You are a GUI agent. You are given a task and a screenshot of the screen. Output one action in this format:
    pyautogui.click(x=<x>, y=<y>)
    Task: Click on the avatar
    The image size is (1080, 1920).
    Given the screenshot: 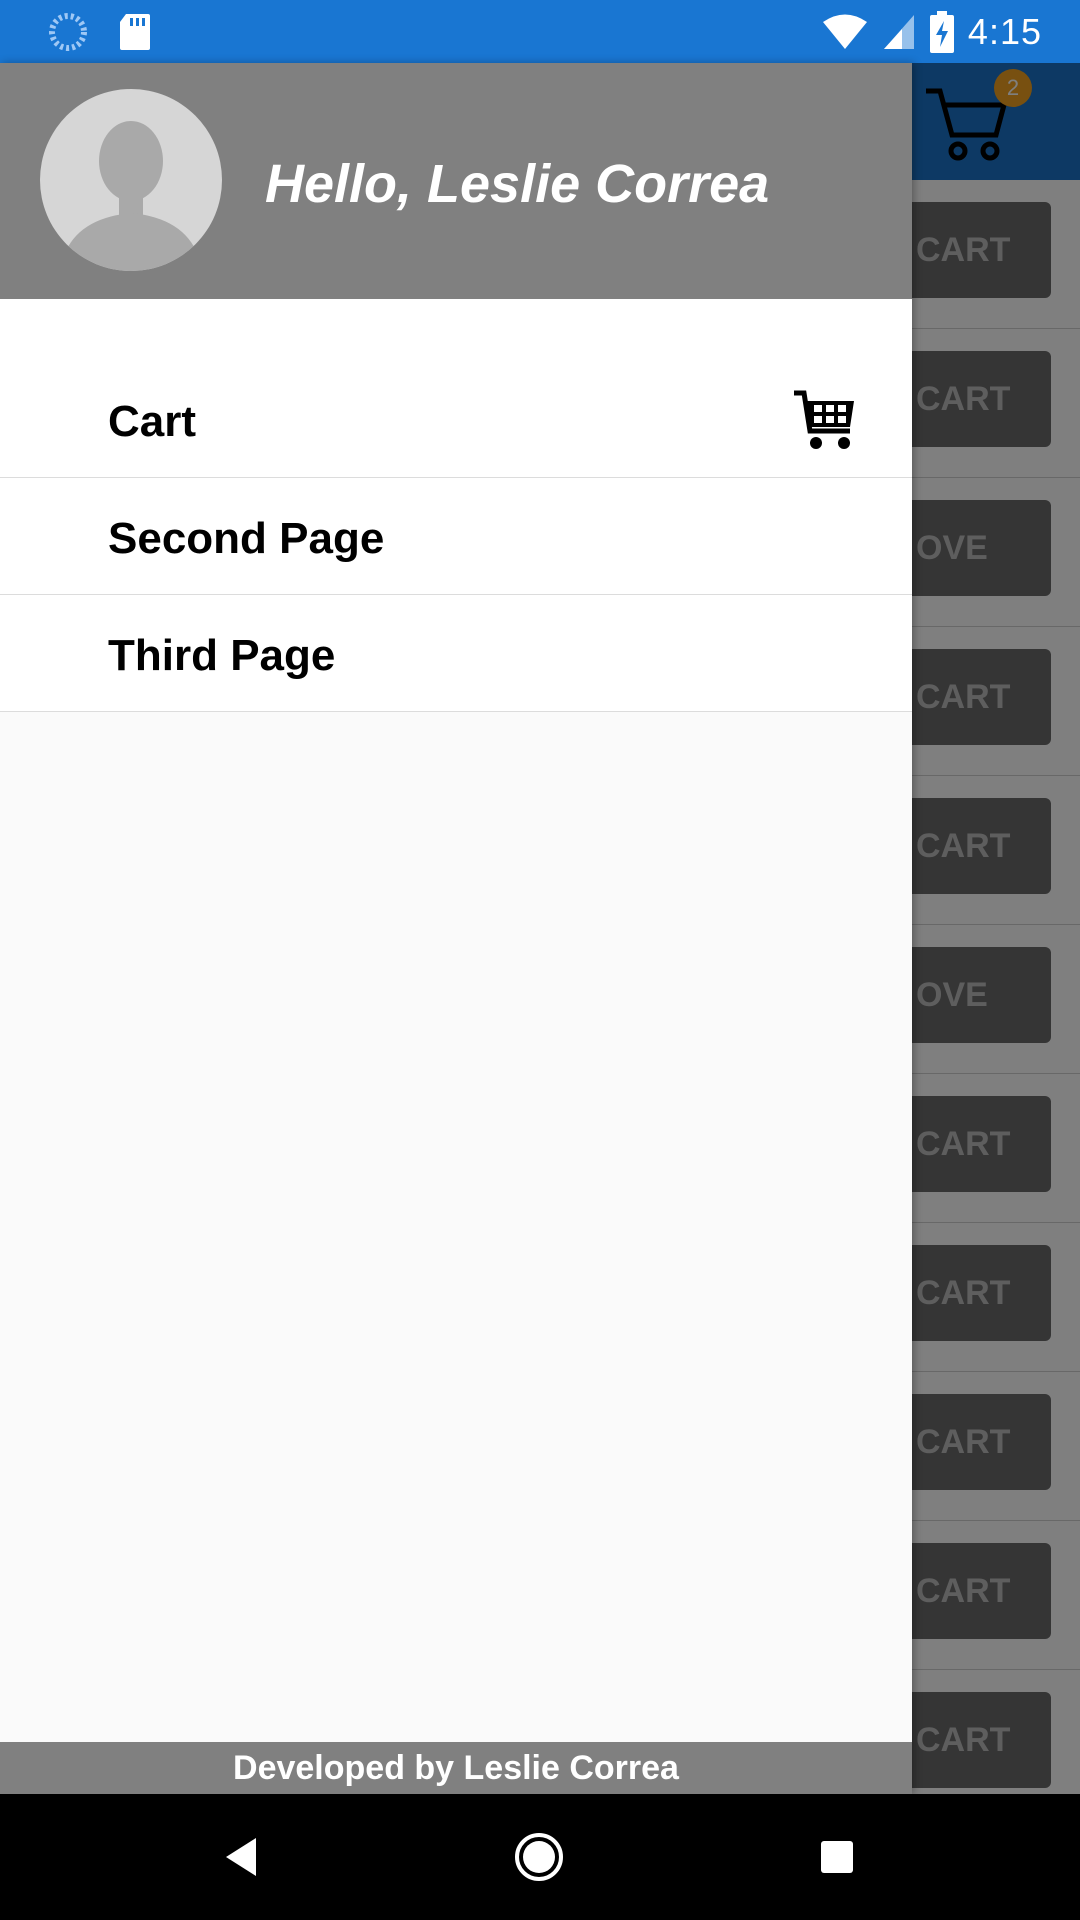 What is the action you would take?
    pyautogui.click(x=131, y=180)
    